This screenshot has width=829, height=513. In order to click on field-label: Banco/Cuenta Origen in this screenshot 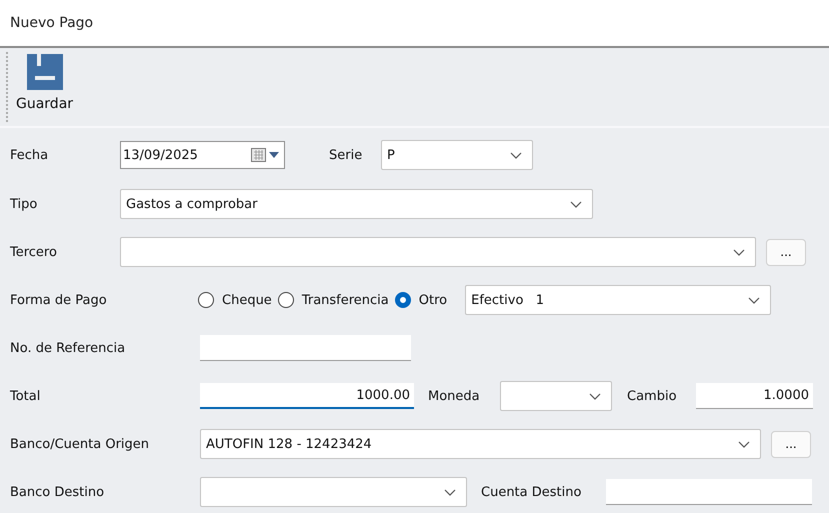, I will do `click(80, 444)`.